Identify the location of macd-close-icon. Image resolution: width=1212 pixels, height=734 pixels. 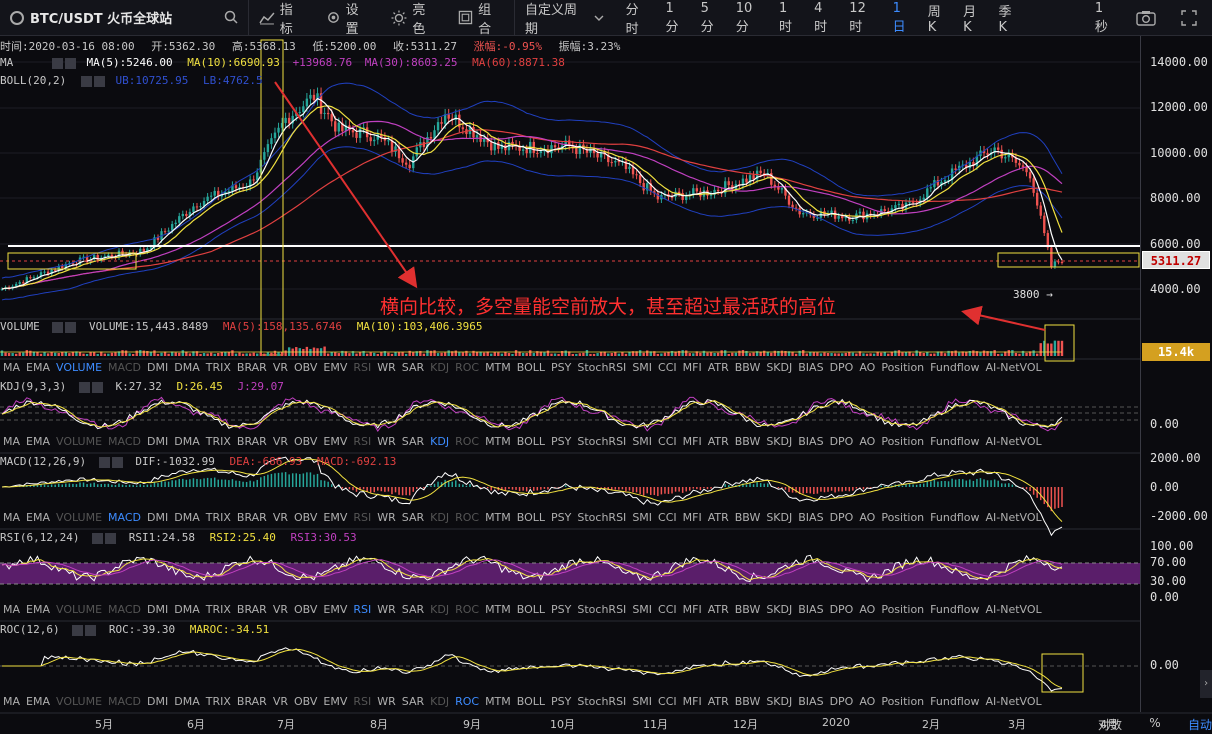
(117, 462).